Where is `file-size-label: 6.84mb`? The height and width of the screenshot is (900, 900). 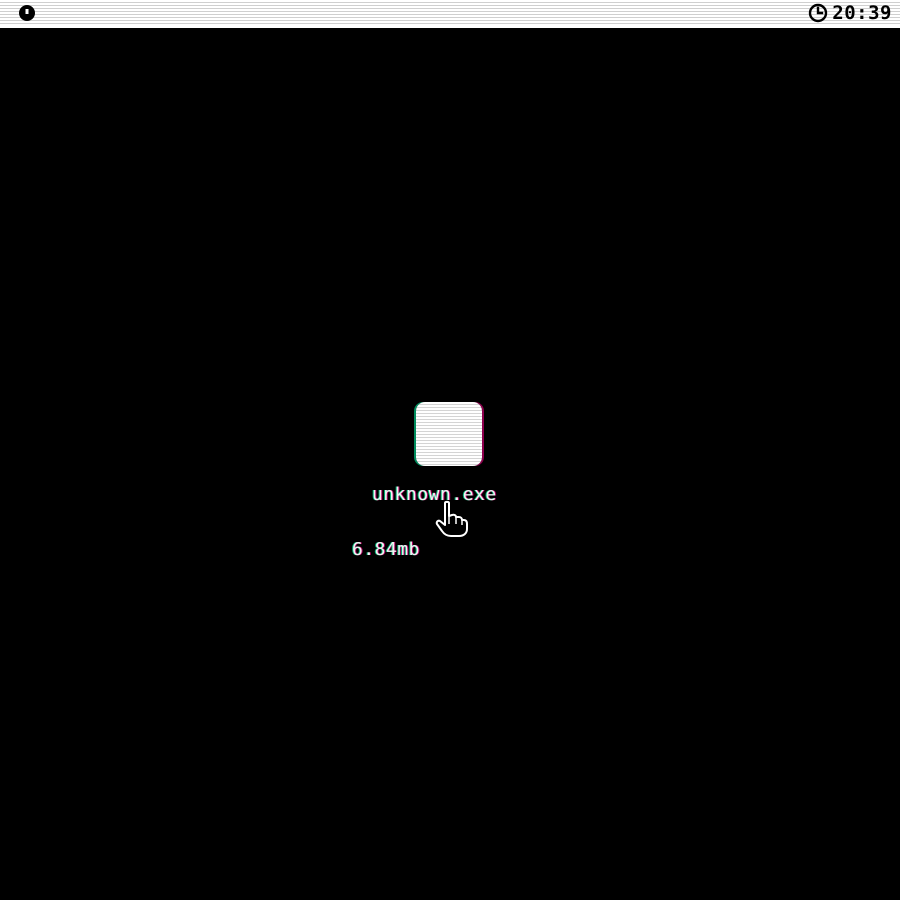 file-size-label: 6.84mb is located at coordinates (386, 549).